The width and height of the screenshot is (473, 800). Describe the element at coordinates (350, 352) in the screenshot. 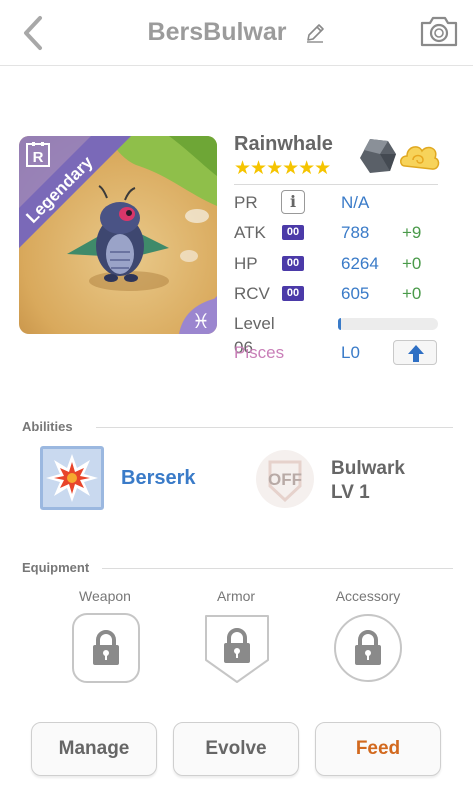

I see `zodiac-level: L0` at that location.